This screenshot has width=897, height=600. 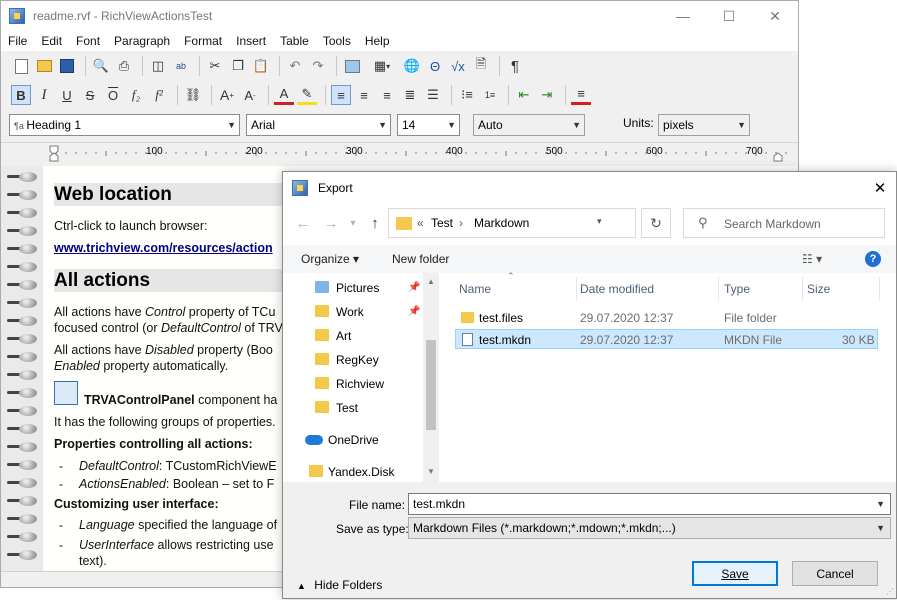 I want to click on scroll-up-icon: ▲, so click(x=431, y=281).